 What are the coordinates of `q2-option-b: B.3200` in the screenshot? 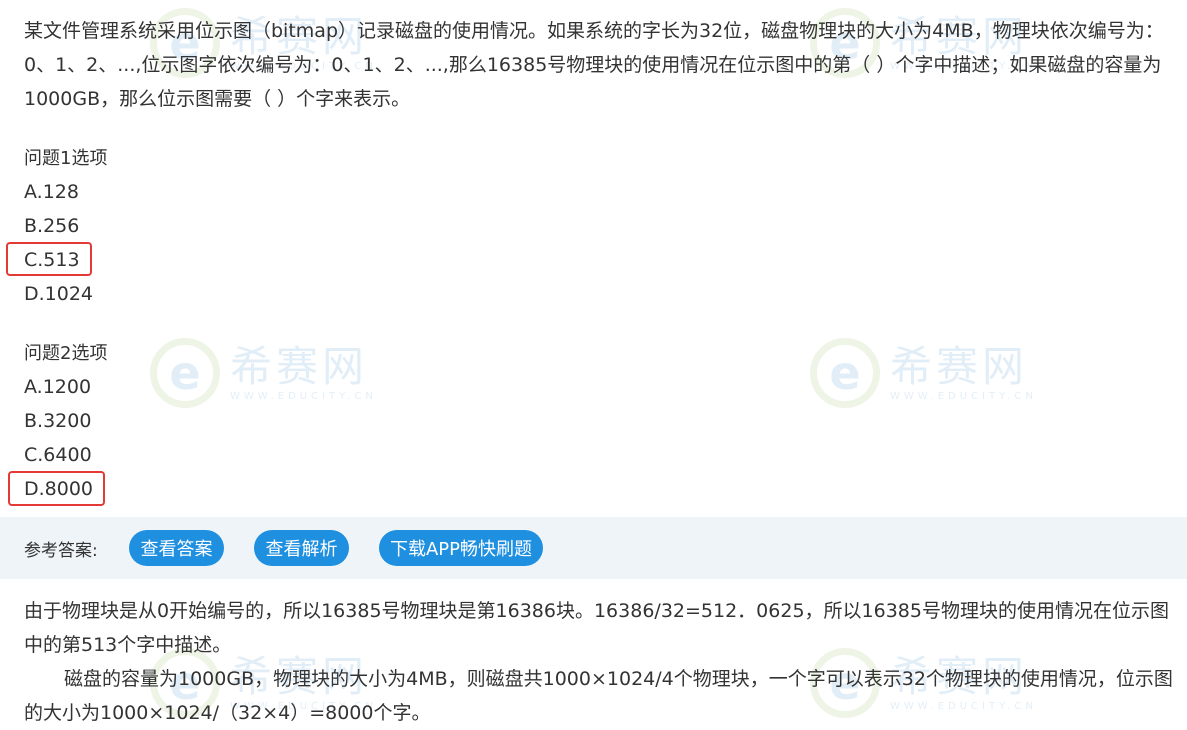 It's located at (58, 421).